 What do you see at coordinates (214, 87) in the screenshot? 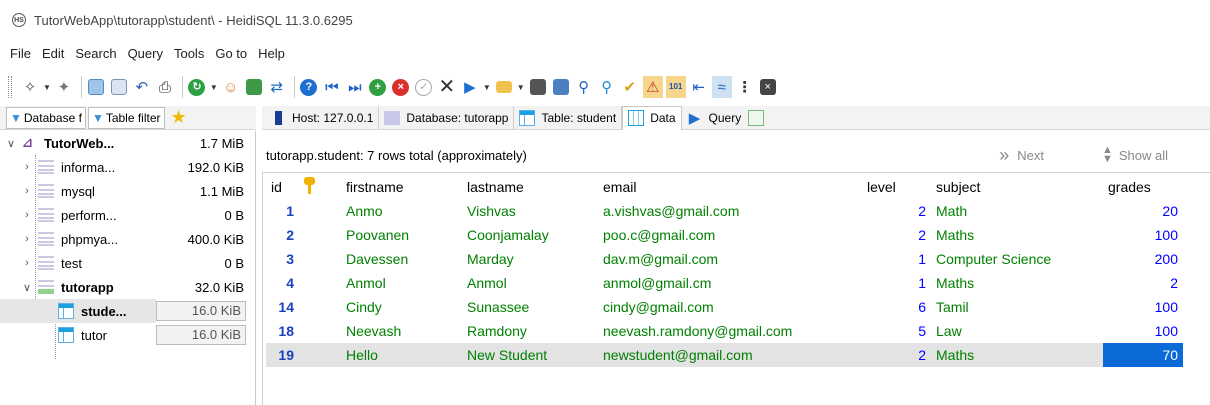
I see `refresh-dropdown-icon: ▼` at bounding box center [214, 87].